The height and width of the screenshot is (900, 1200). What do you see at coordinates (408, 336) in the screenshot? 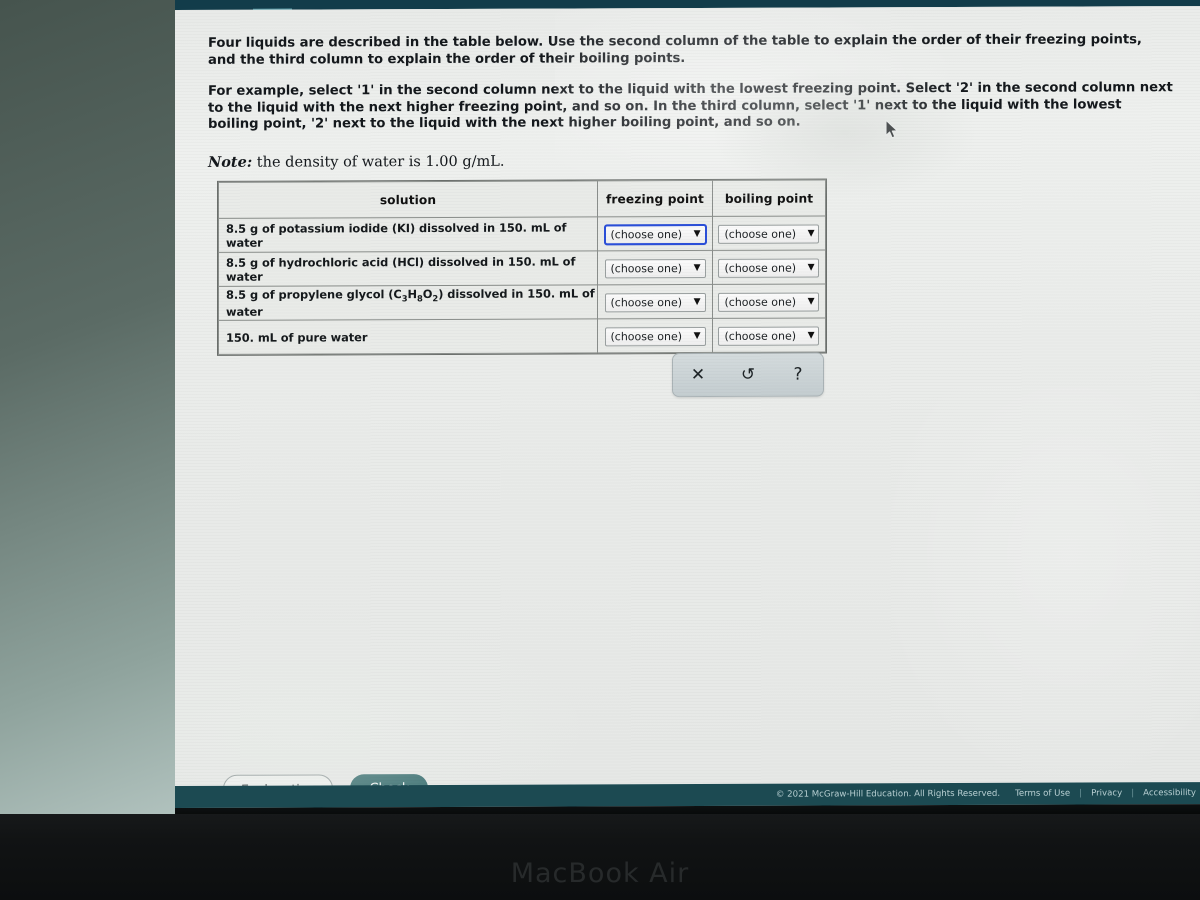
I see `solution-label: 150. mL of pure water` at bounding box center [408, 336].